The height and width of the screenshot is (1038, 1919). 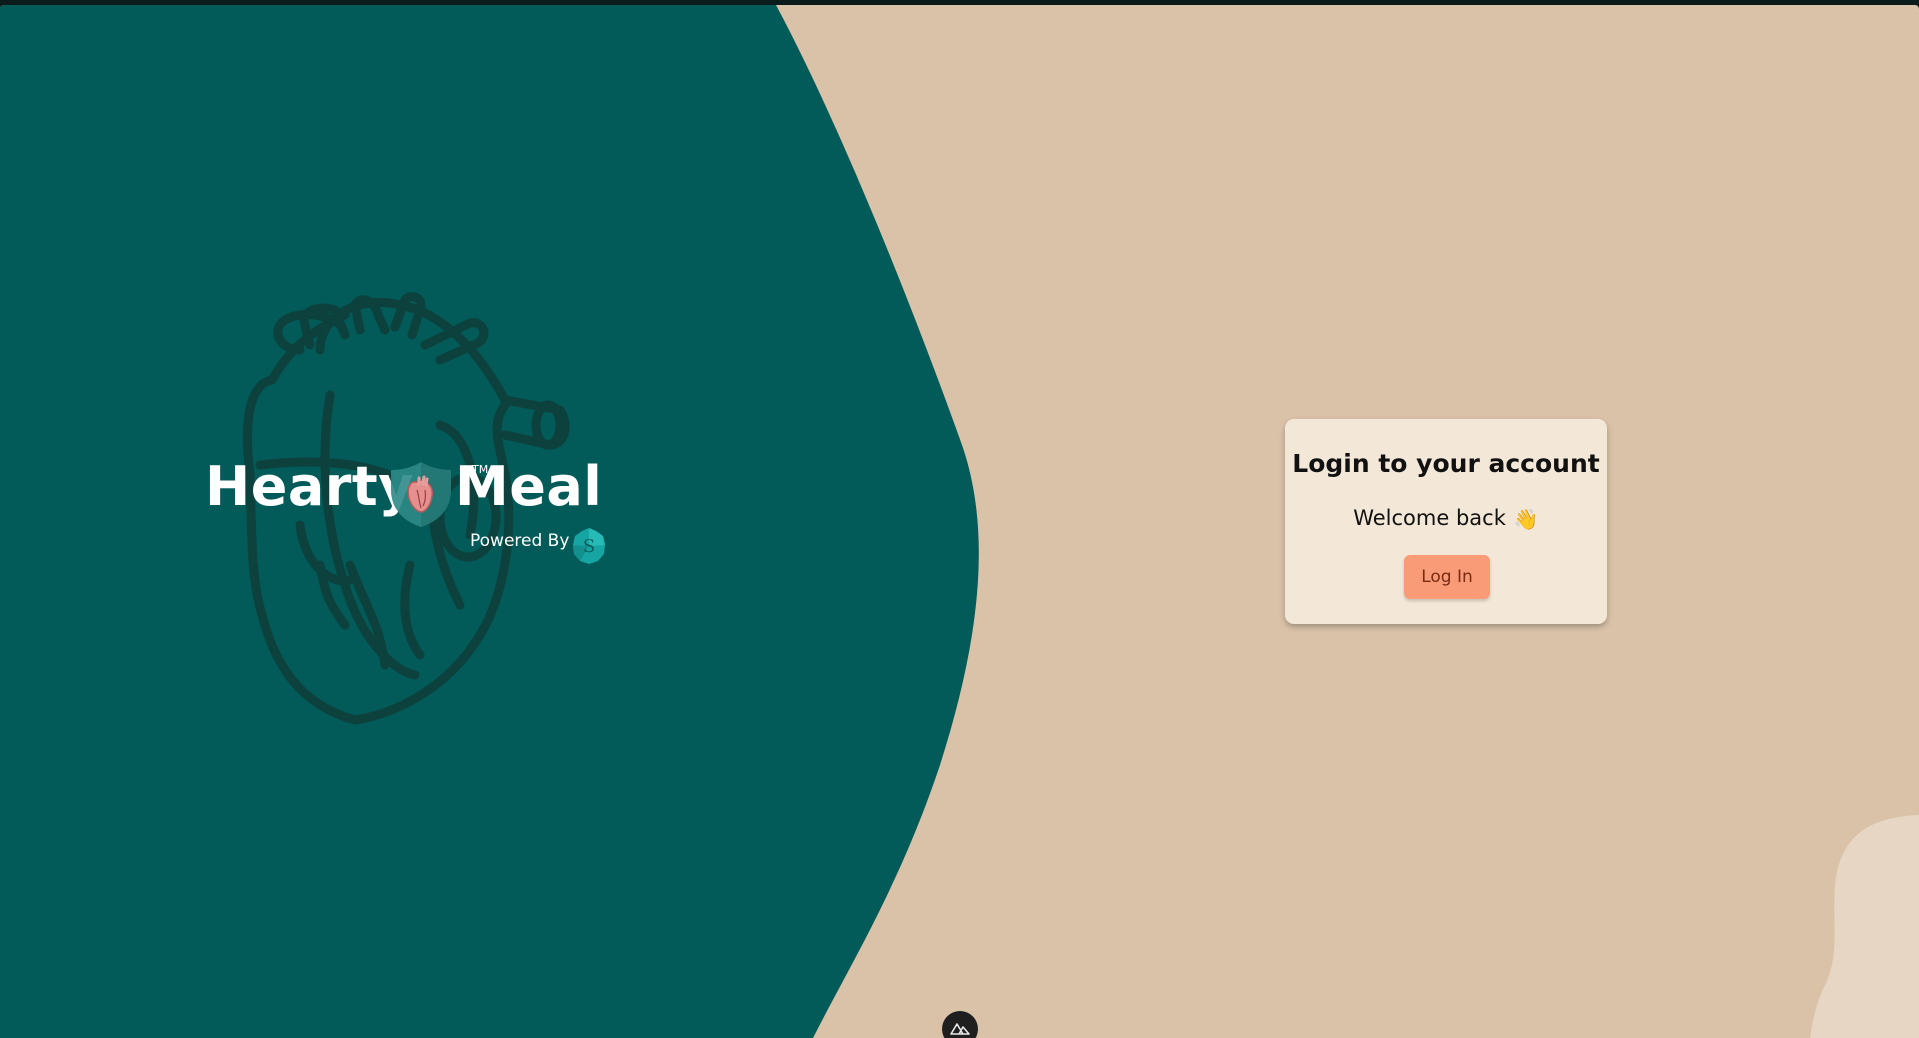 I want to click on log-in-button: Log In, so click(x=1447, y=577).